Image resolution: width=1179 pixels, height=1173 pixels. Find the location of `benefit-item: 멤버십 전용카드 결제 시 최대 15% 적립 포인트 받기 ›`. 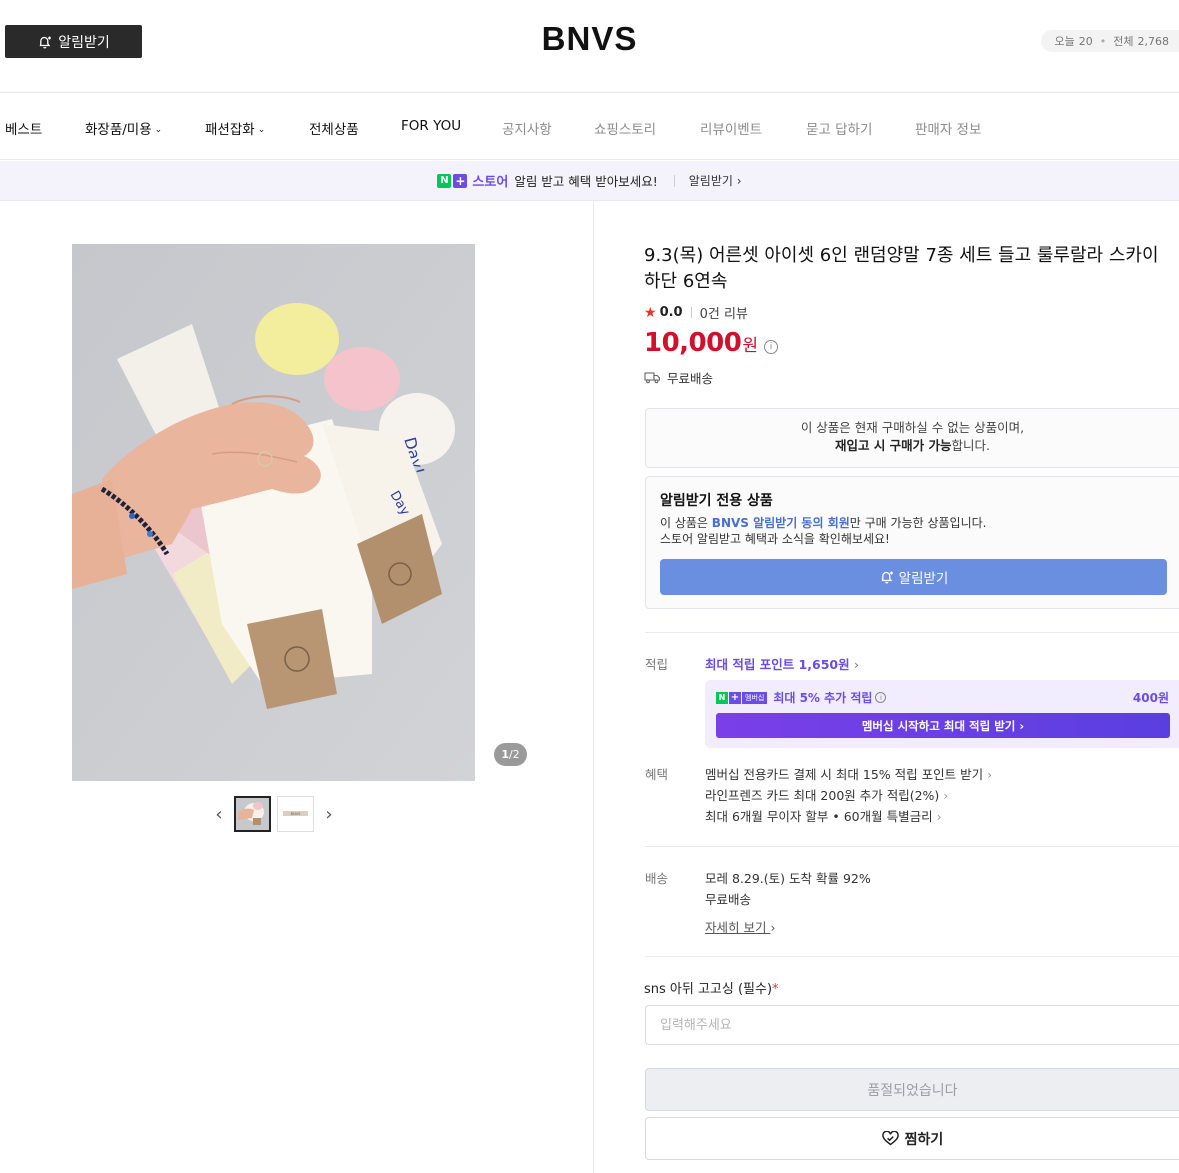

benefit-item: 멤버십 전용카드 결제 시 최대 15% 적립 포인트 받기 › is located at coordinates (848, 773).